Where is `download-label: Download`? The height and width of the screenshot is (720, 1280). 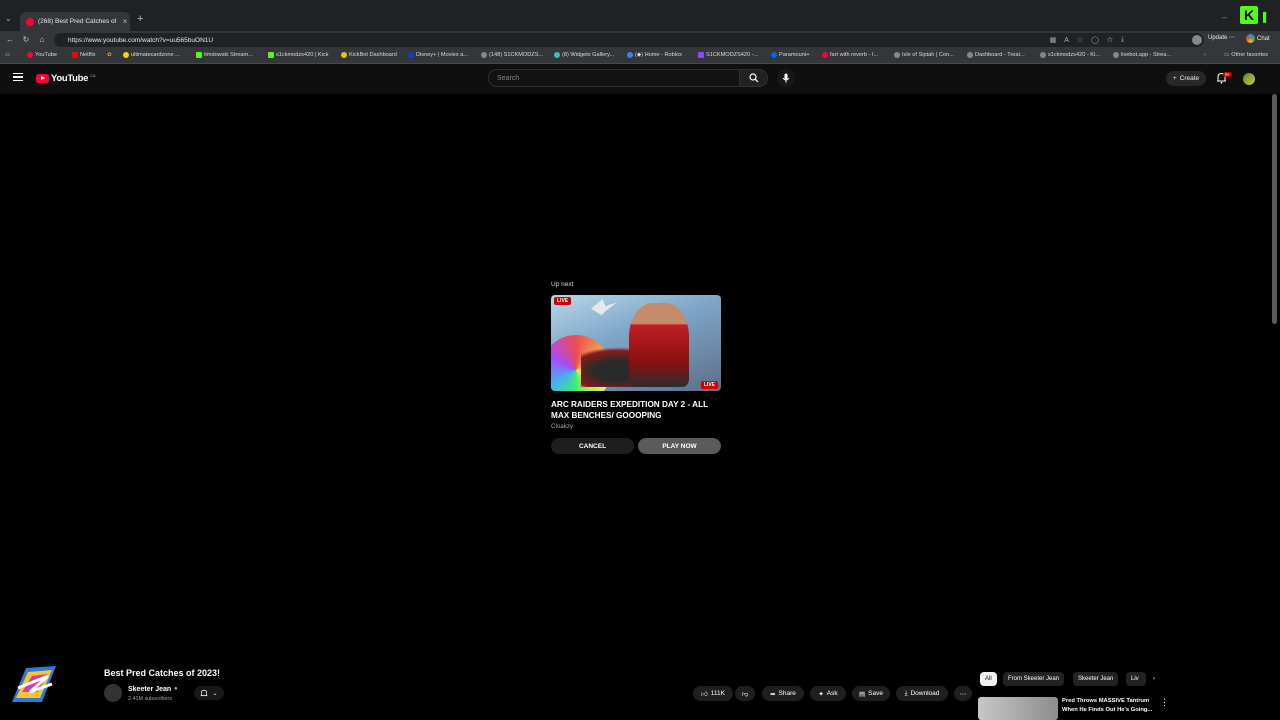 download-label: Download is located at coordinates (925, 693).